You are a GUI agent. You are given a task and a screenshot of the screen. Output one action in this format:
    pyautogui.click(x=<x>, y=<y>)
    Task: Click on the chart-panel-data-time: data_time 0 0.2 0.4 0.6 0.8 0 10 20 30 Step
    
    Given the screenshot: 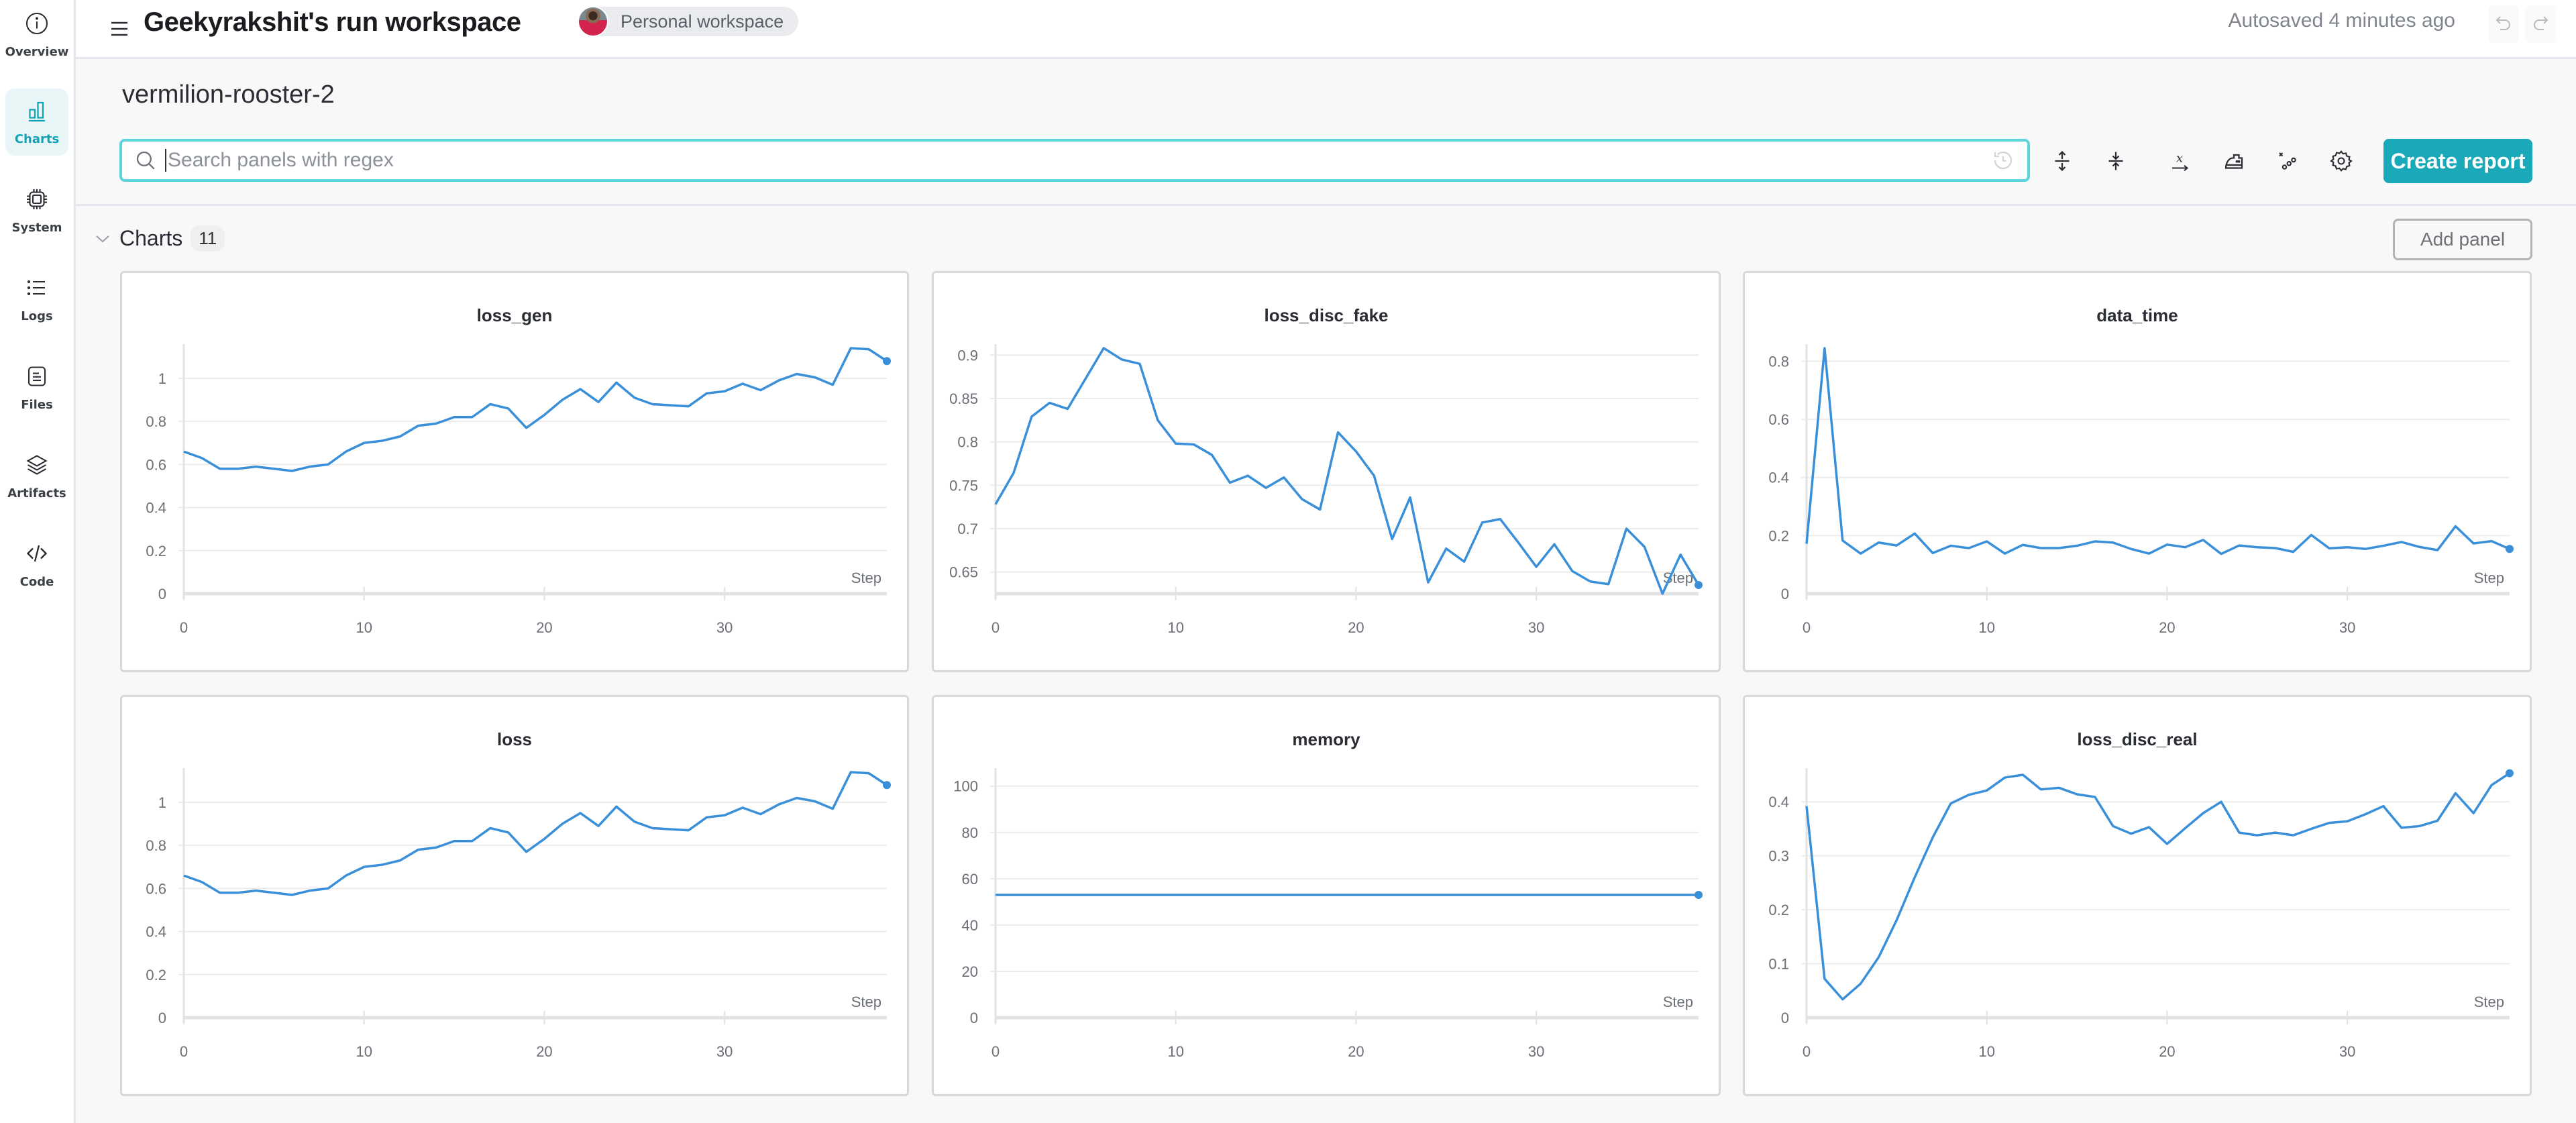 What is the action you would take?
    pyautogui.click(x=2137, y=472)
    